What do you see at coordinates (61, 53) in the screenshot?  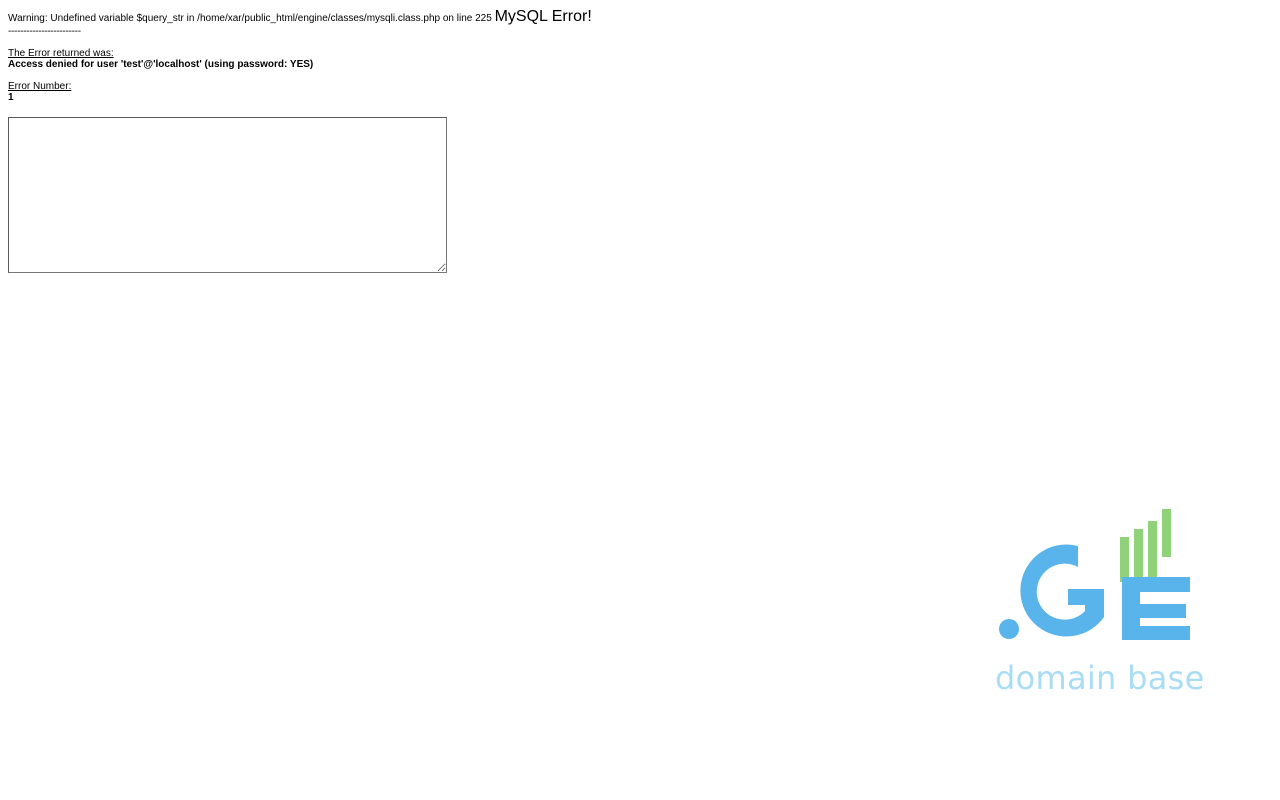 I see `error-returned-label: The Error returned was:` at bounding box center [61, 53].